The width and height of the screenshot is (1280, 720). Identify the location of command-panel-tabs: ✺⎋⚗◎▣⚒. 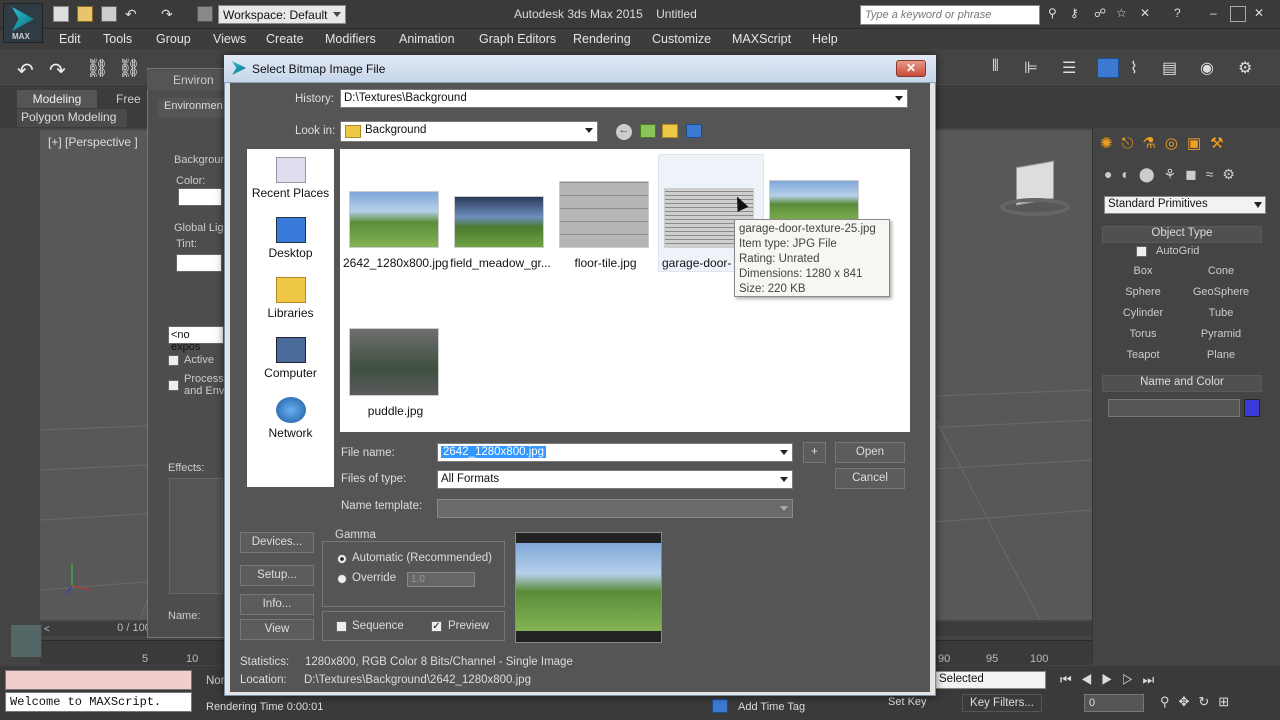
(1188, 144).